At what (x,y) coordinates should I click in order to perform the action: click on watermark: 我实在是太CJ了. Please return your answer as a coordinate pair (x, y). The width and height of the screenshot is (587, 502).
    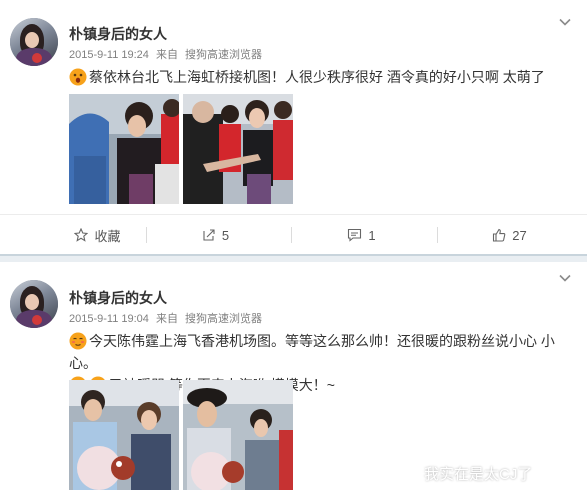
    Looking at the image, I should click on (464, 473).